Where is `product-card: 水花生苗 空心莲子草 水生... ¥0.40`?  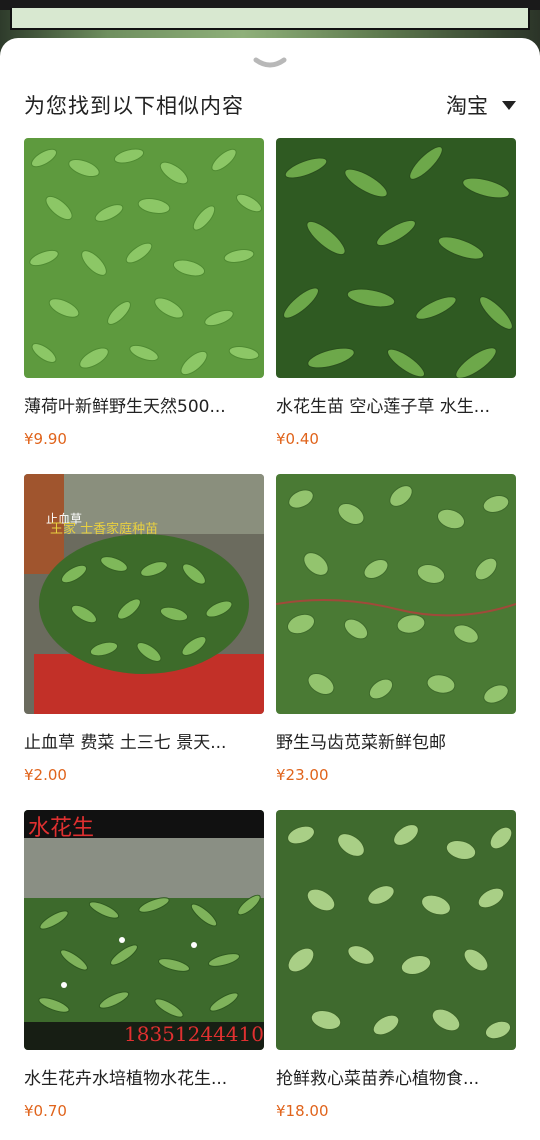
product-card: 水花生苗 空心莲子草 水生... ¥0.40 is located at coordinates (396, 298).